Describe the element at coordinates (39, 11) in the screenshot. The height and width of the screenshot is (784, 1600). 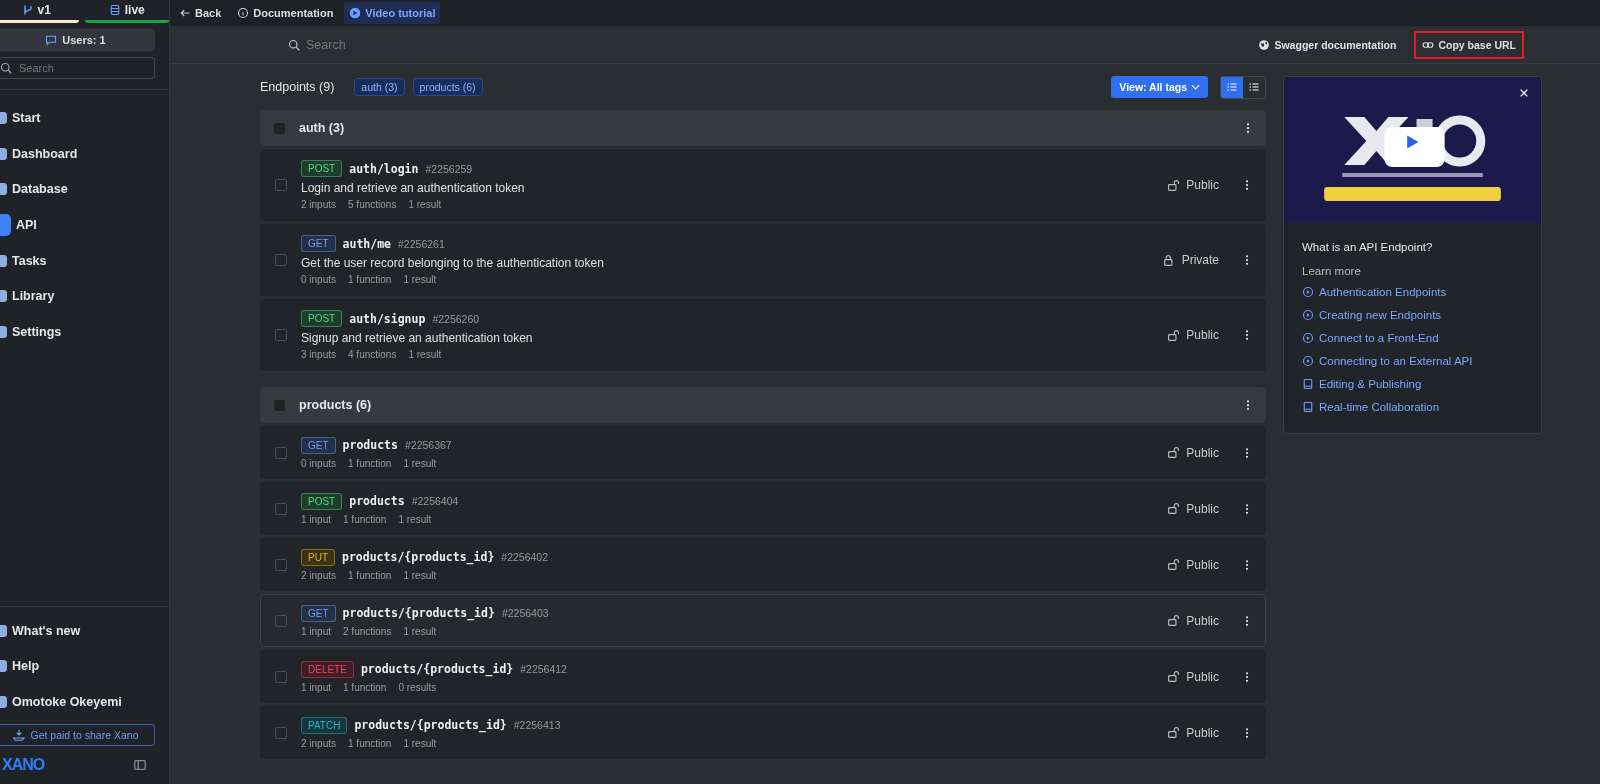
I see `branch-tab: v1` at that location.